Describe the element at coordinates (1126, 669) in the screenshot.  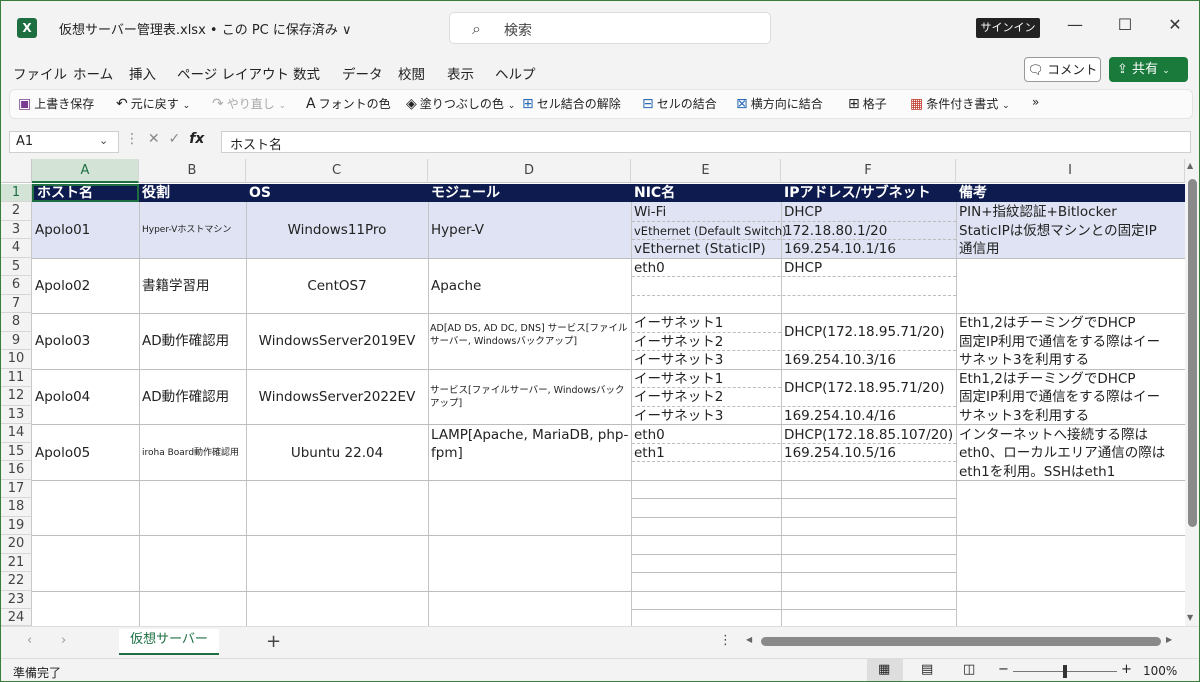
I see `zoom-in-icon: +` at that location.